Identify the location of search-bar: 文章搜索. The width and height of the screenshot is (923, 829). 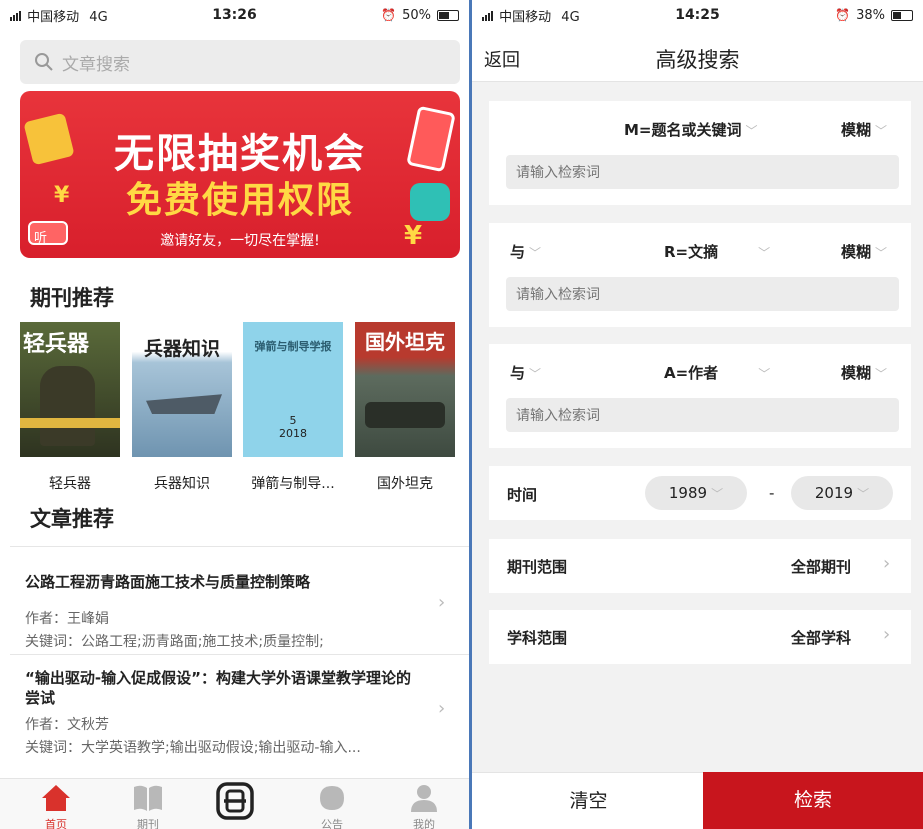
(240, 62).